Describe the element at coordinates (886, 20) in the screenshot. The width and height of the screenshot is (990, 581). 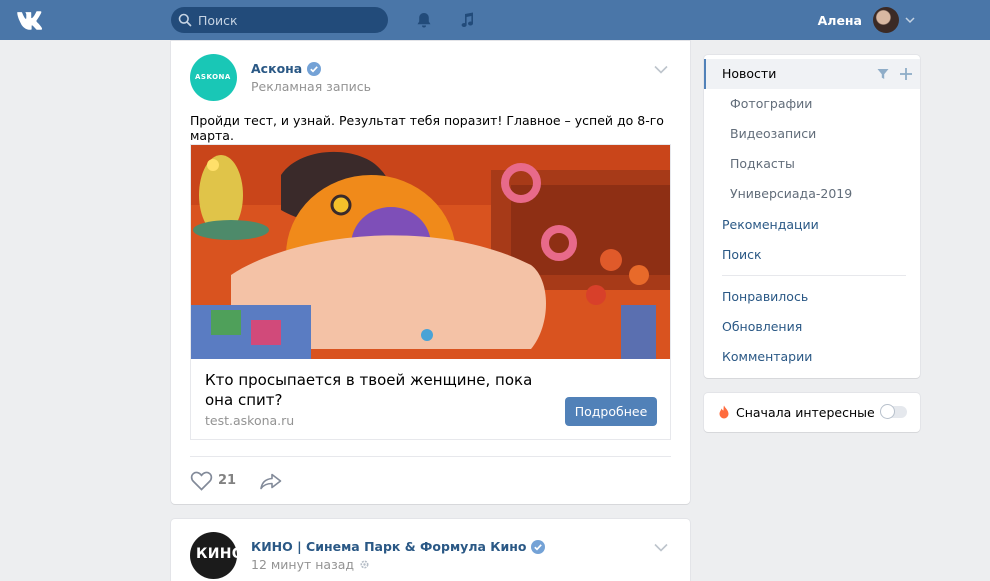
I see `avatar` at that location.